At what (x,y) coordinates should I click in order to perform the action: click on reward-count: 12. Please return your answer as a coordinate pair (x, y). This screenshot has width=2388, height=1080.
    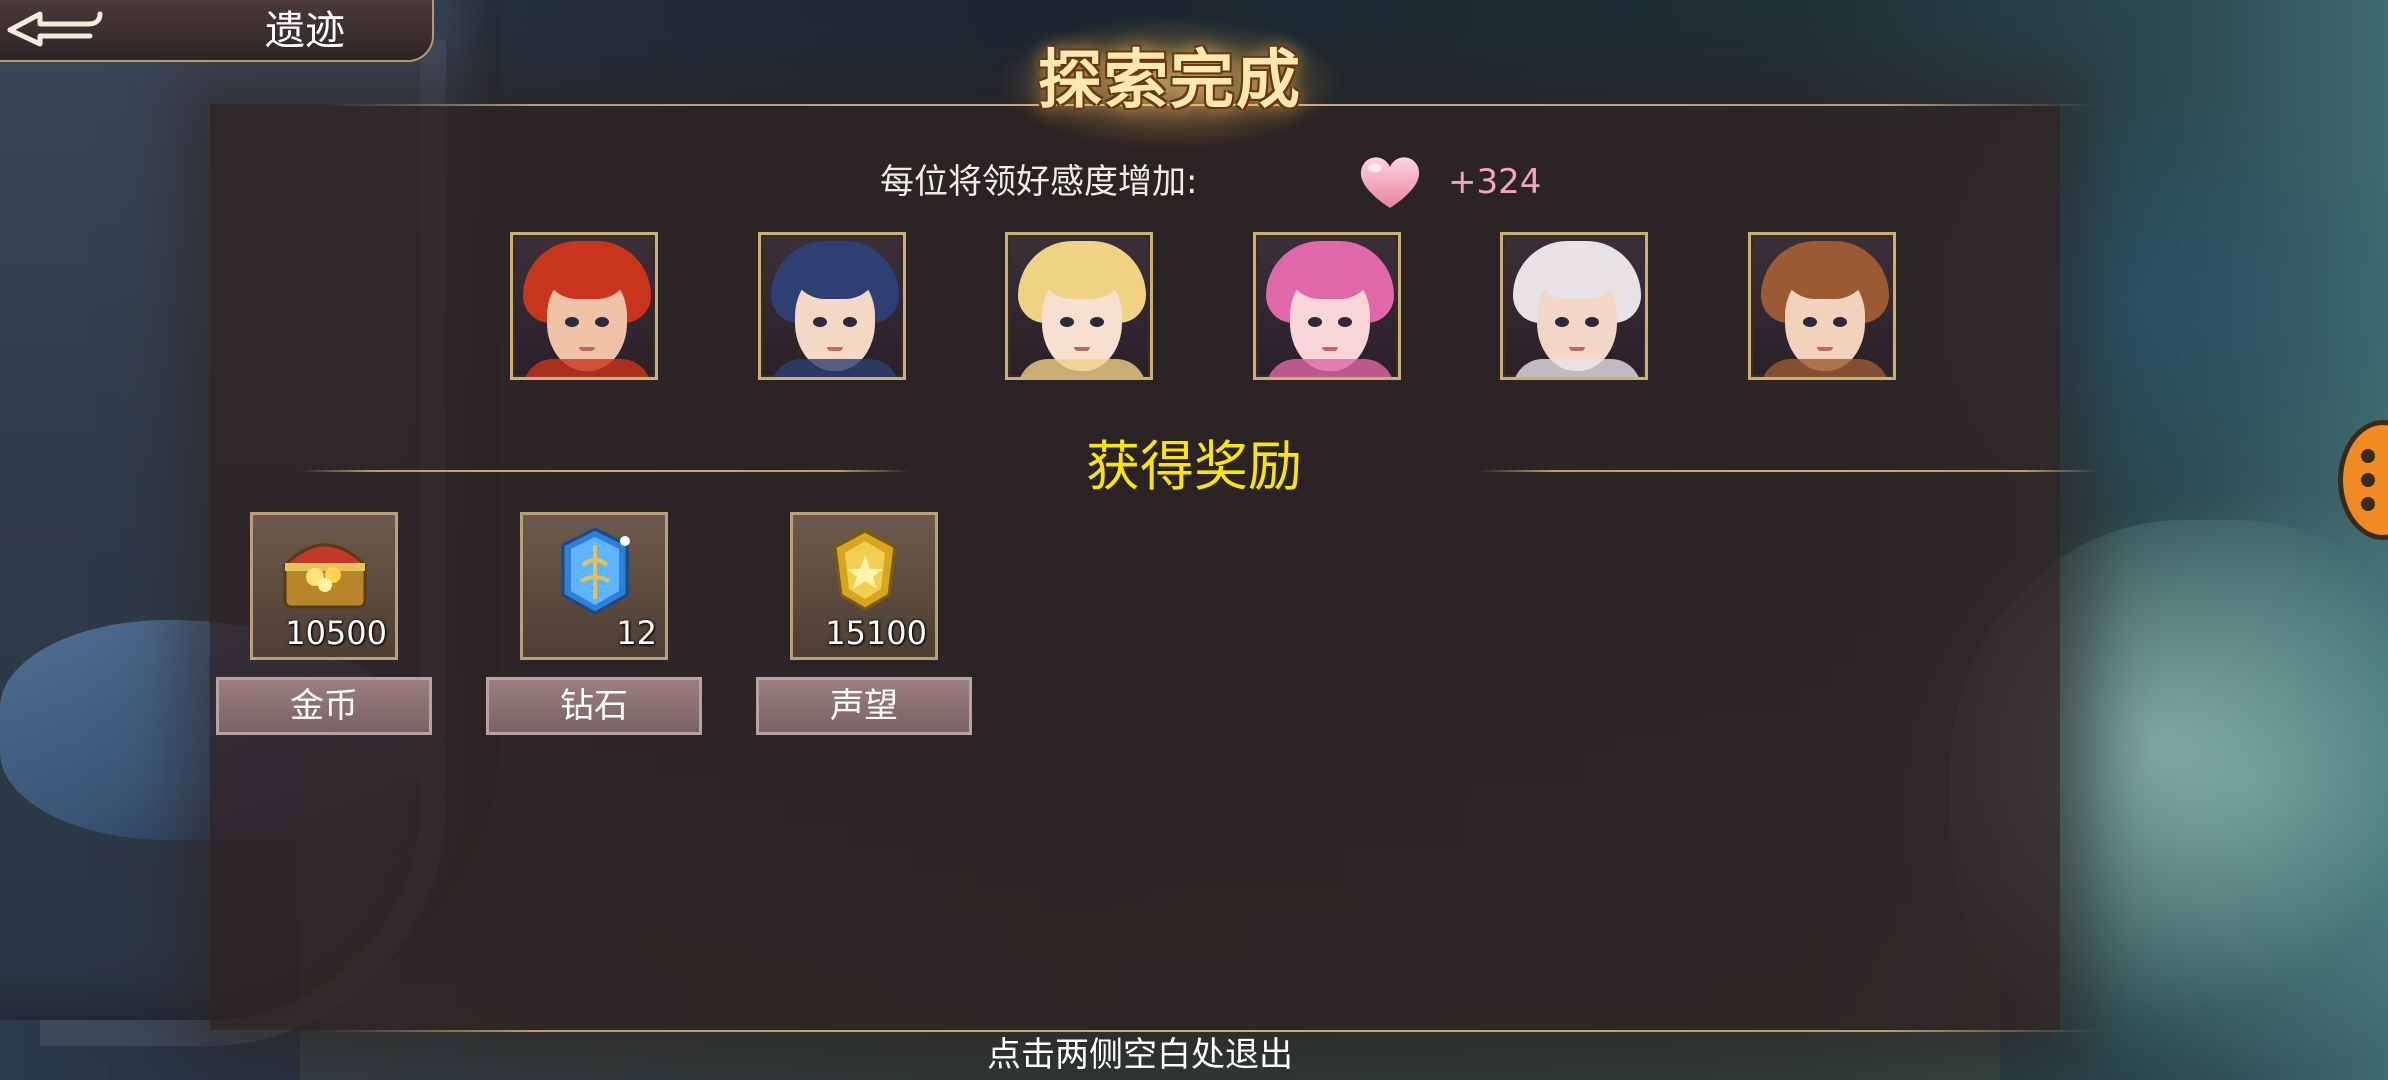
    Looking at the image, I should click on (636, 633).